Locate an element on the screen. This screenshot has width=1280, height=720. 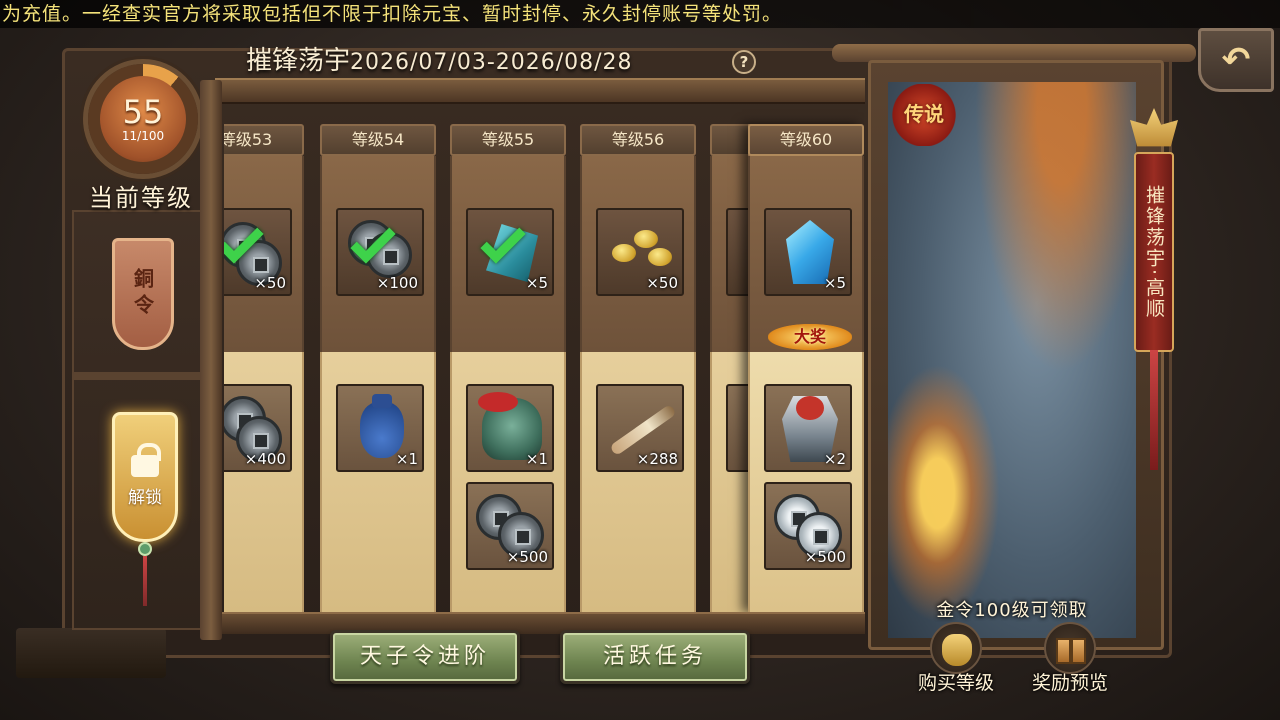
feather-brush-icon is located at coordinates (643, 430).